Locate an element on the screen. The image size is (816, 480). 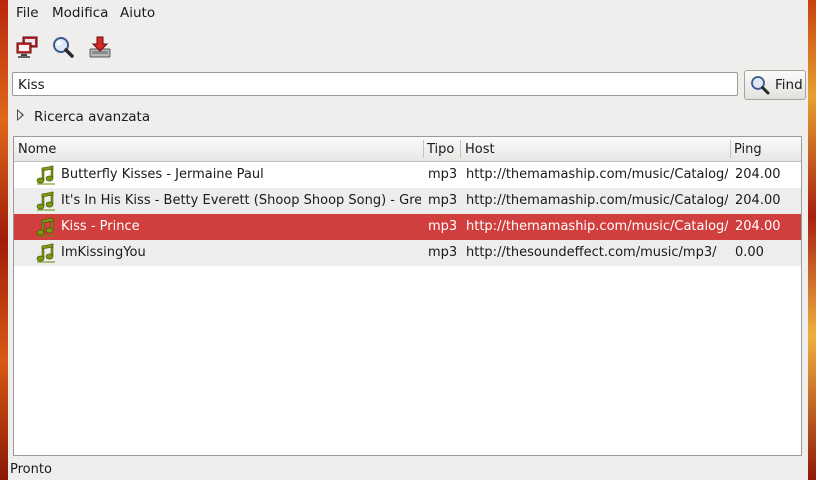
find-button: Find is located at coordinates (775, 85).